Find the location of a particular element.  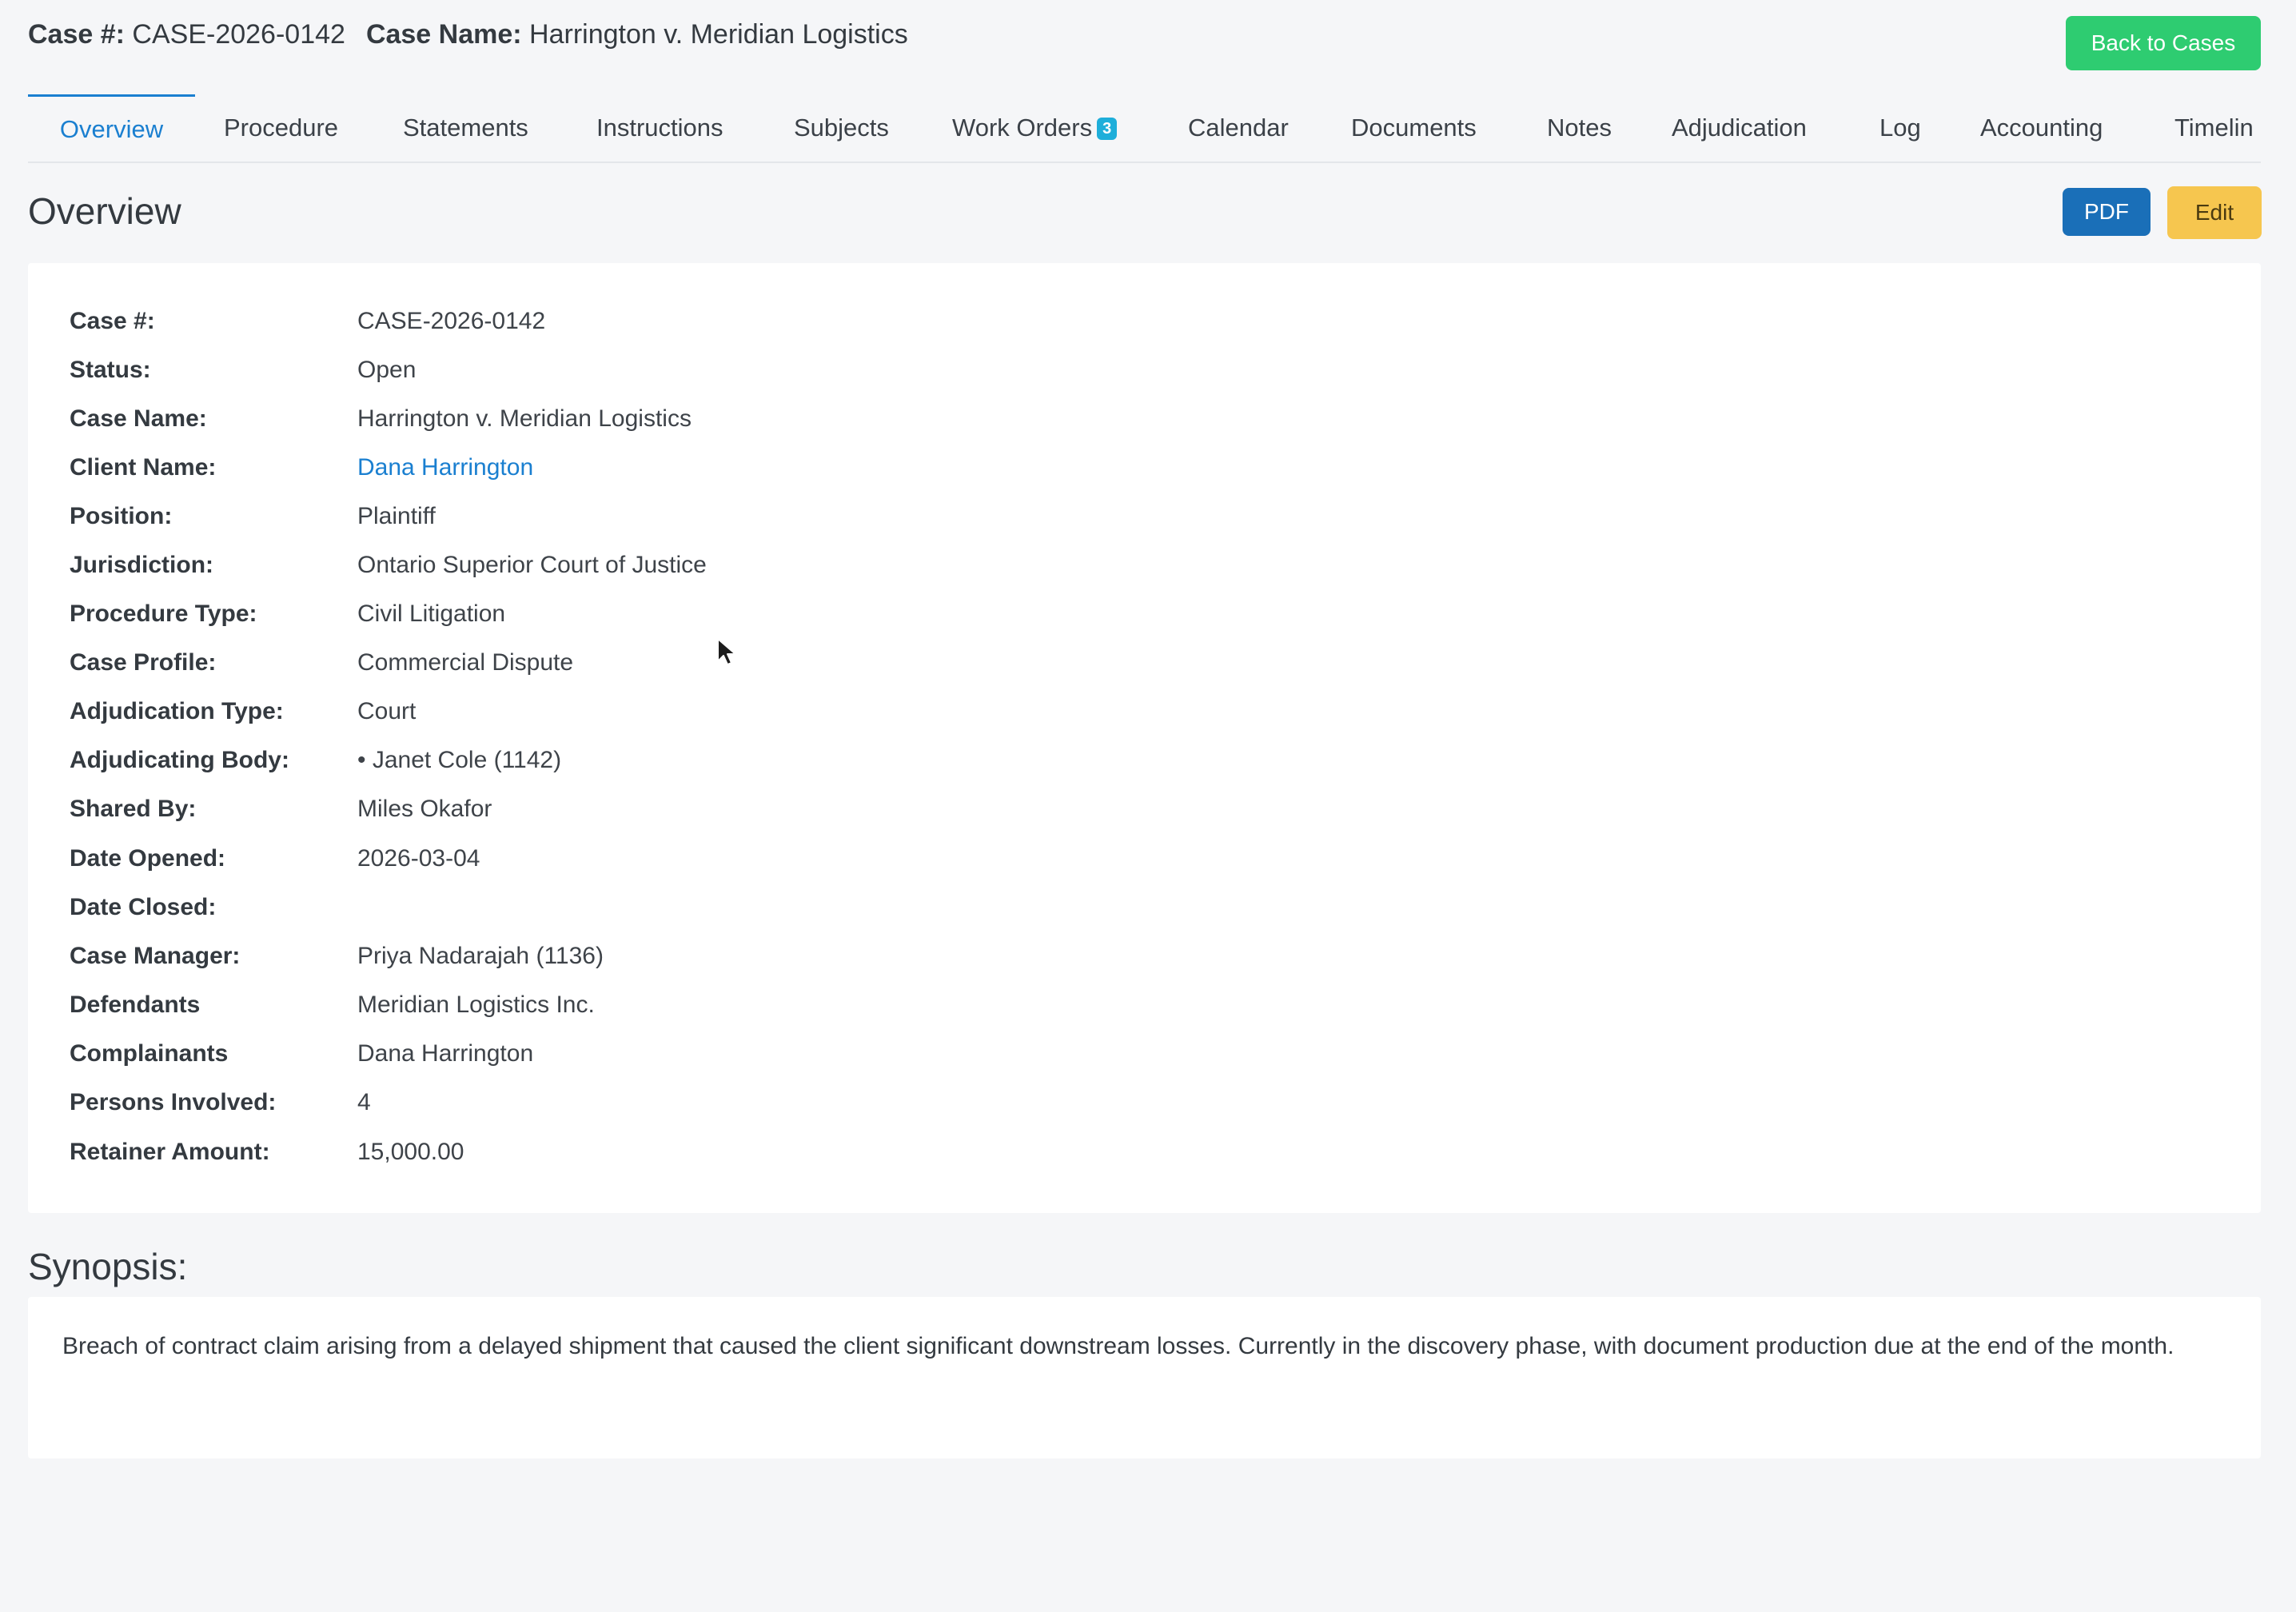

field-label: Case Manager: is located at coordinates (155, 956).